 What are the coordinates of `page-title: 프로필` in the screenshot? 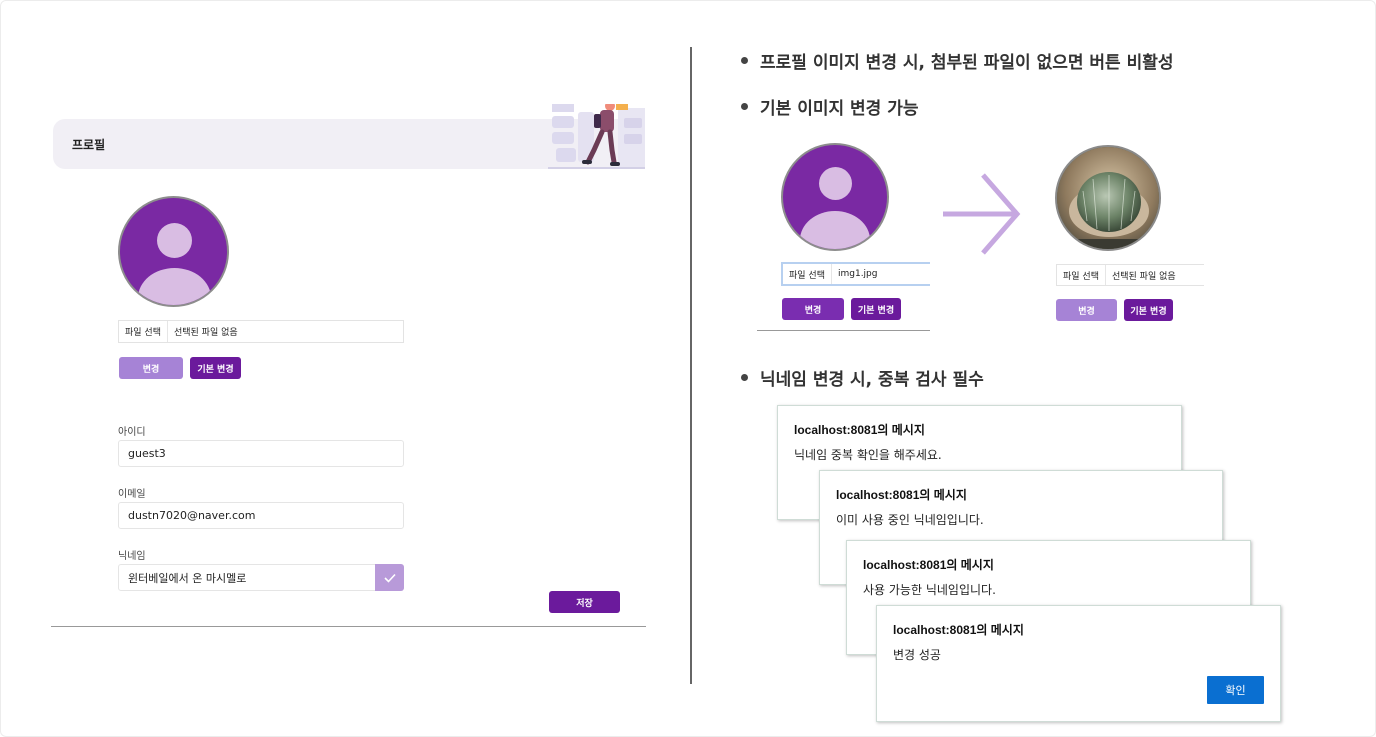 It's located at (89, 145).